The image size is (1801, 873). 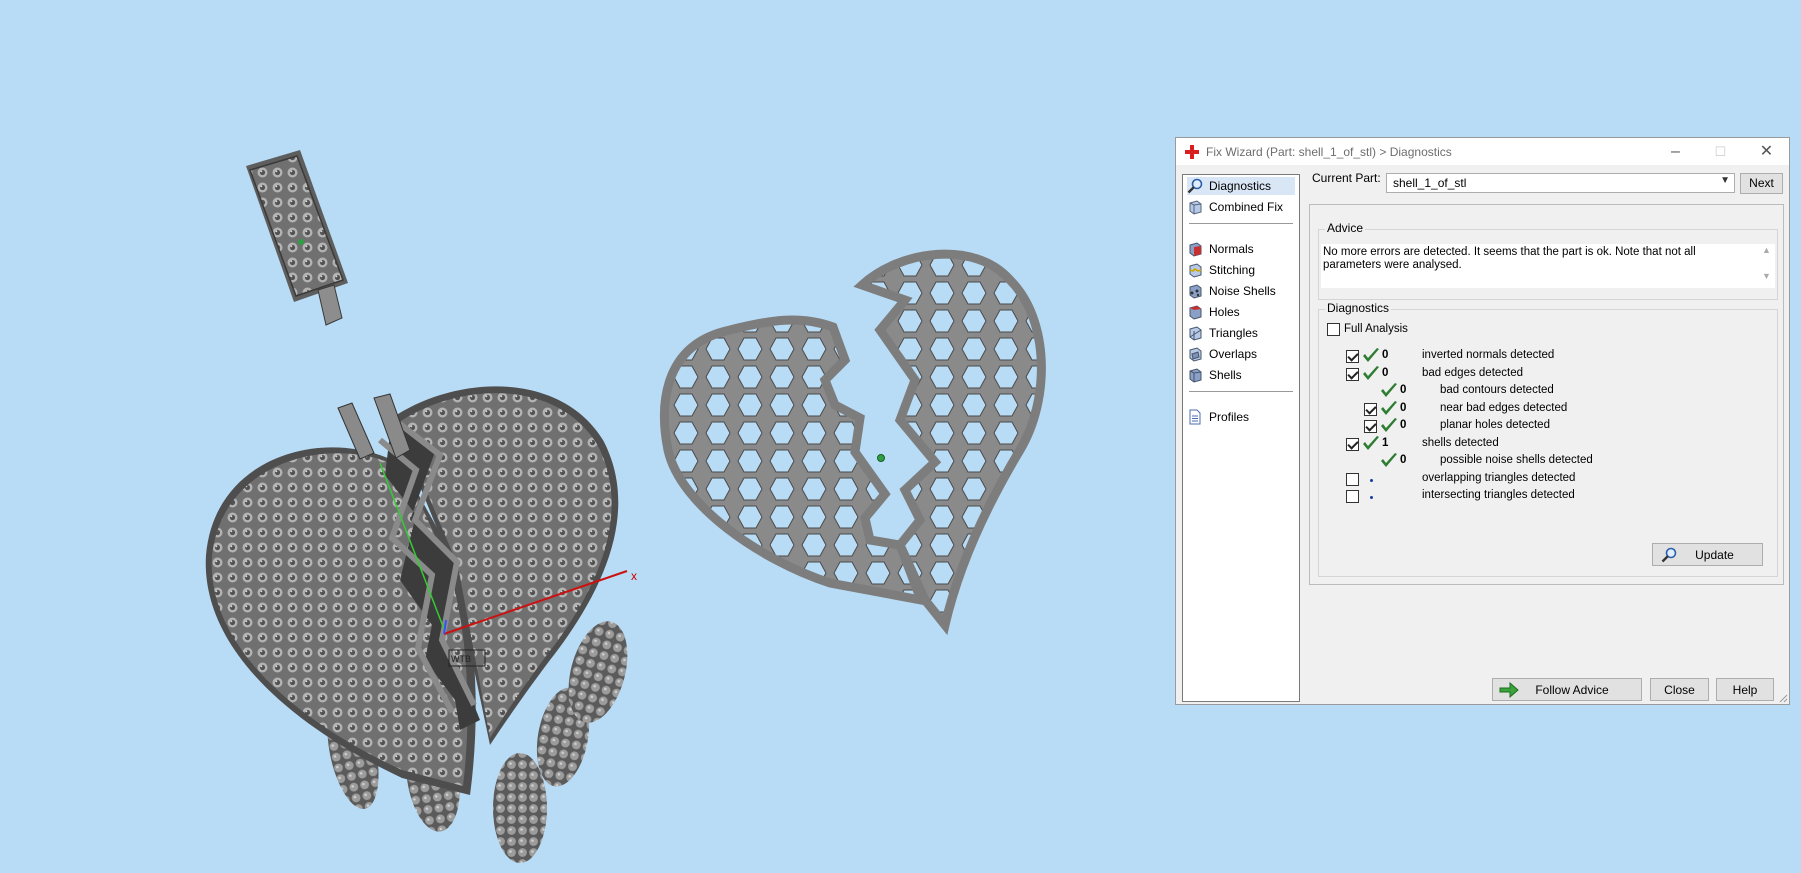 I want to click on red-cross-icon, so click(x=1192, y=152).